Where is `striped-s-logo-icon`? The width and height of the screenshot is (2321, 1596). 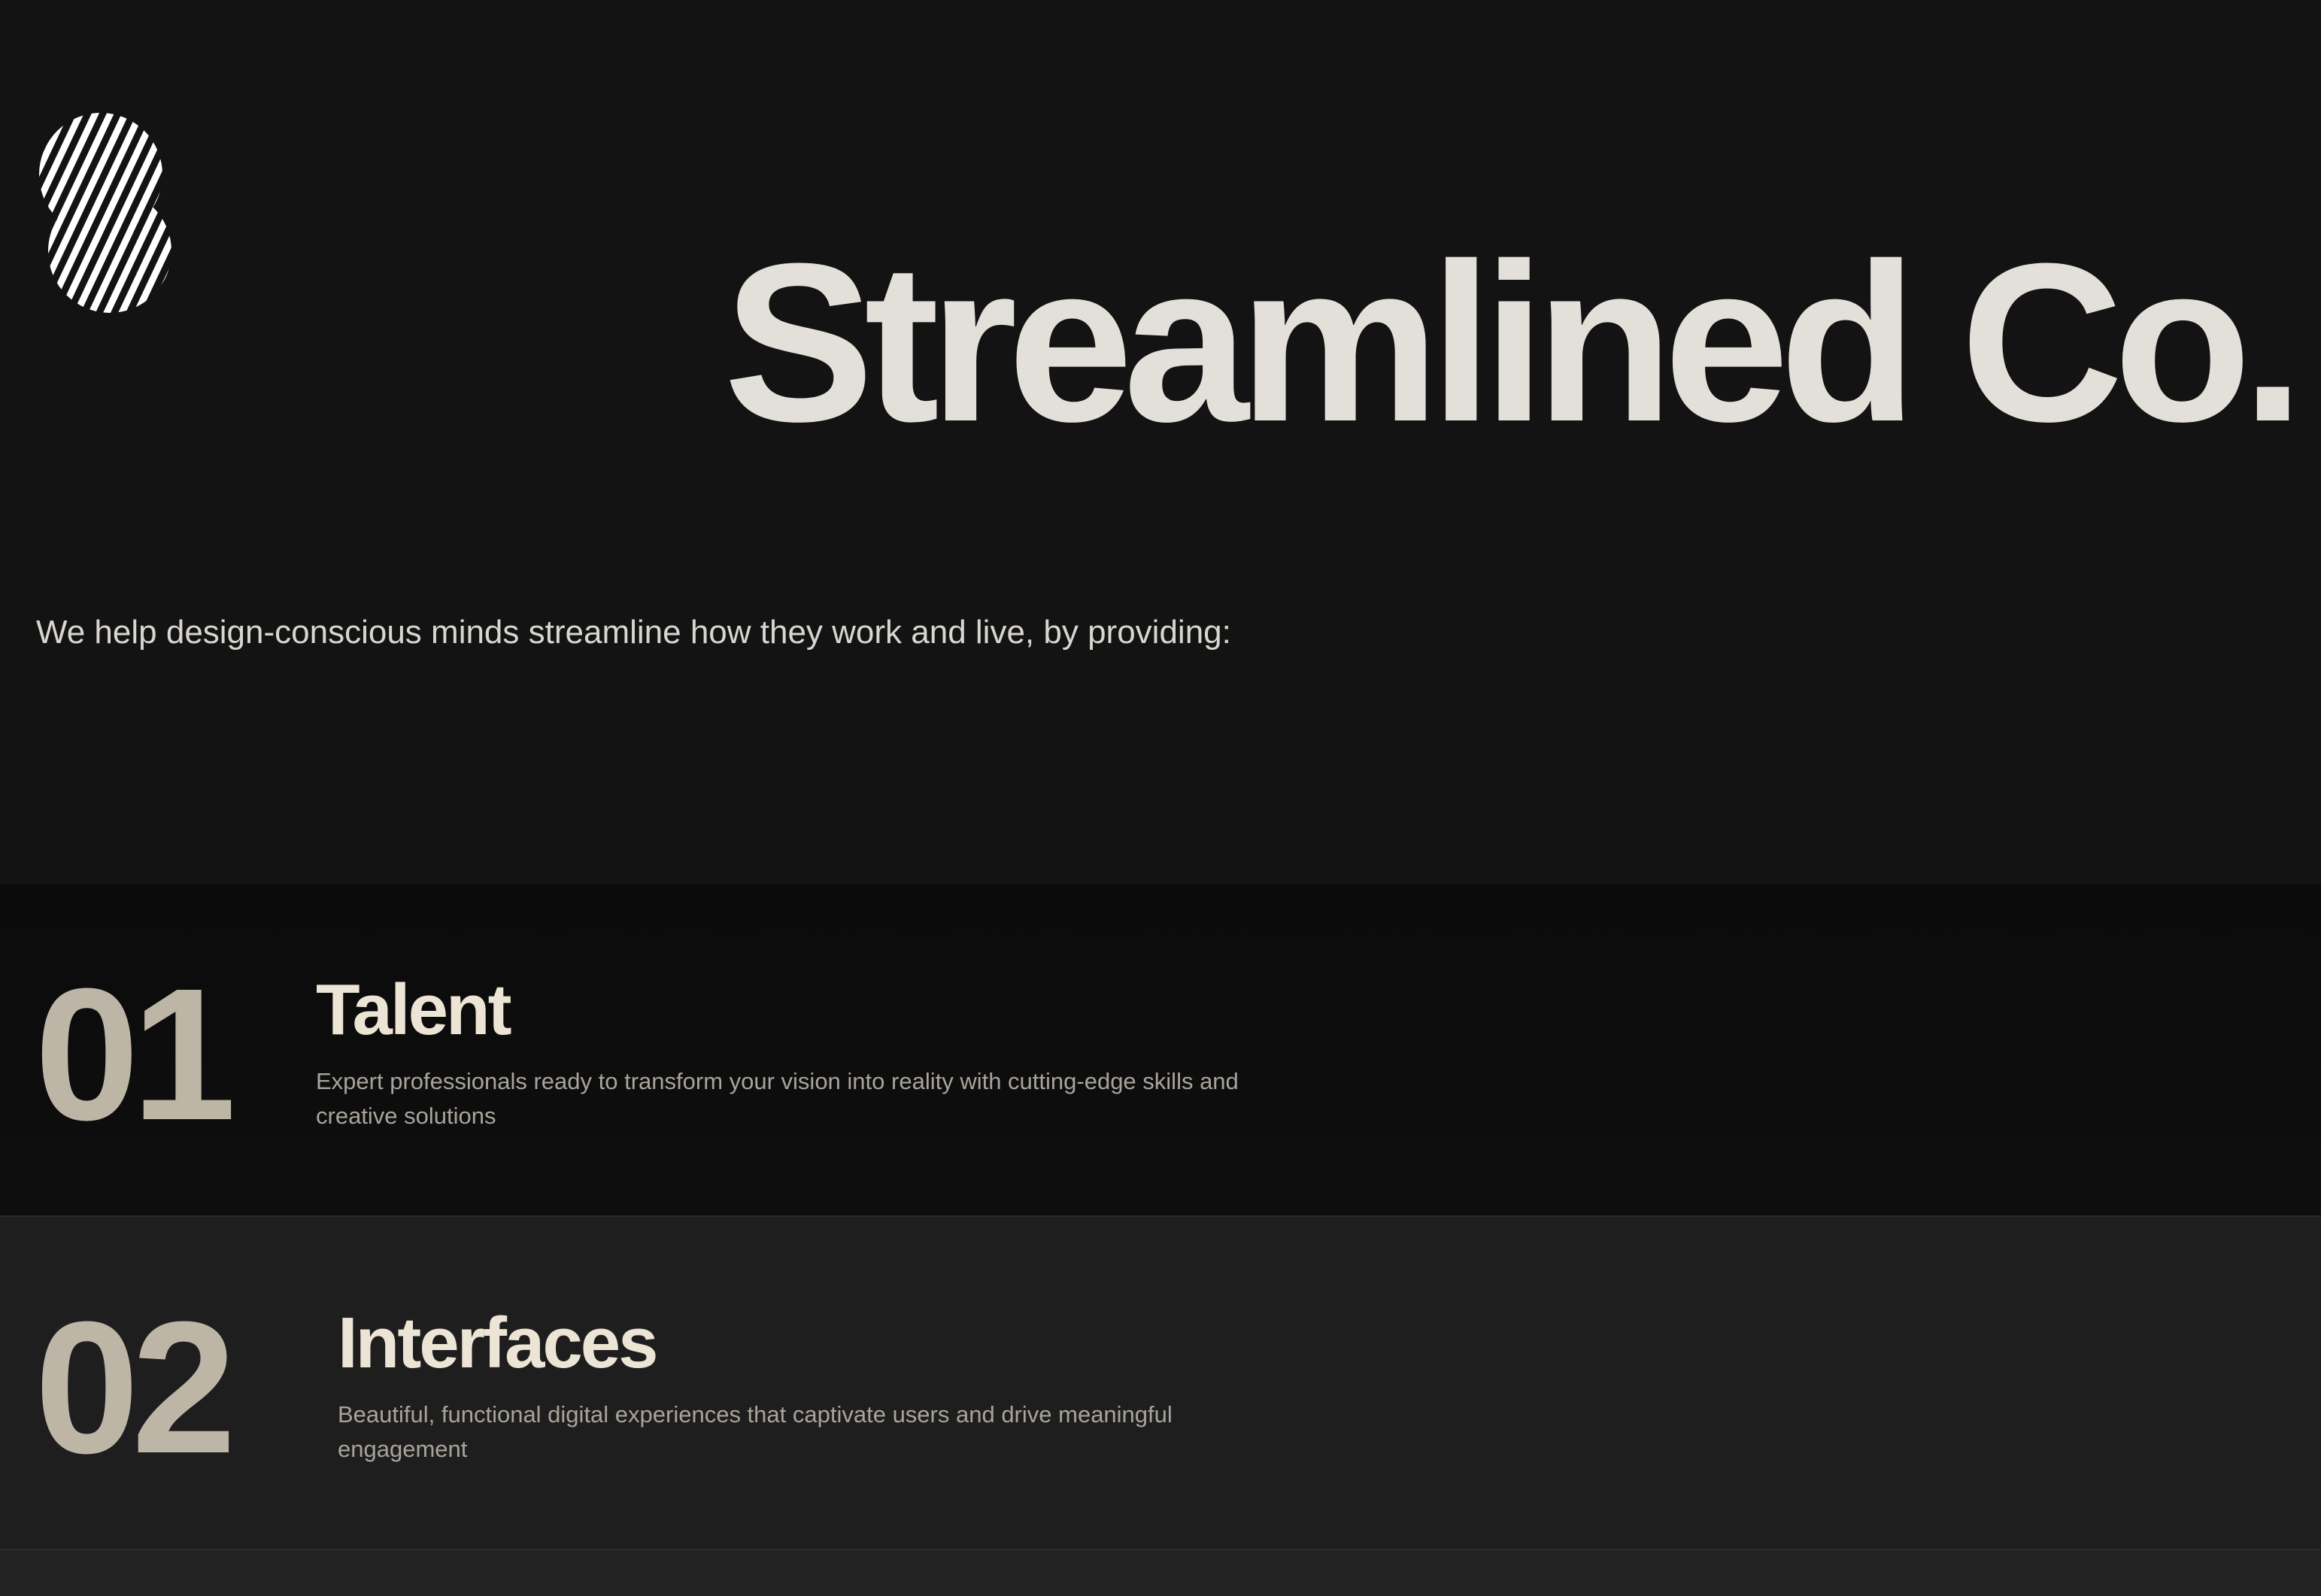 striped-s-logo-icon is located at coordinates (104, 213).